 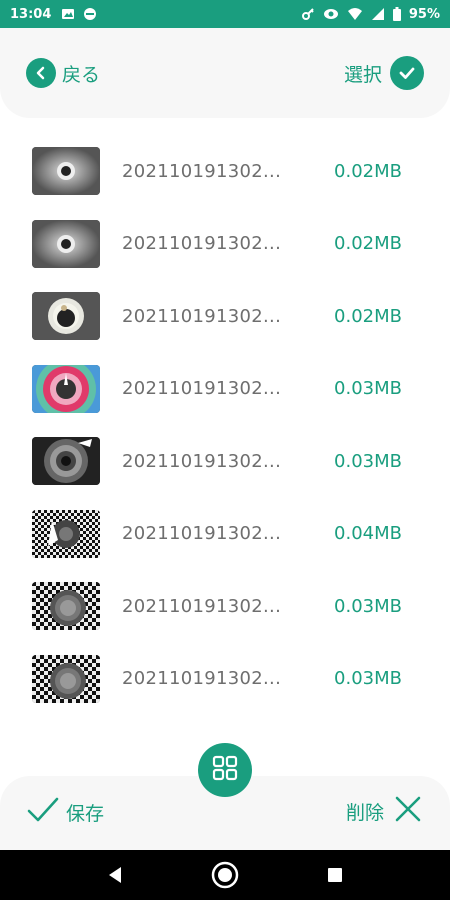 I want to click on back-button: 戻る, so click(x=63, y=73).